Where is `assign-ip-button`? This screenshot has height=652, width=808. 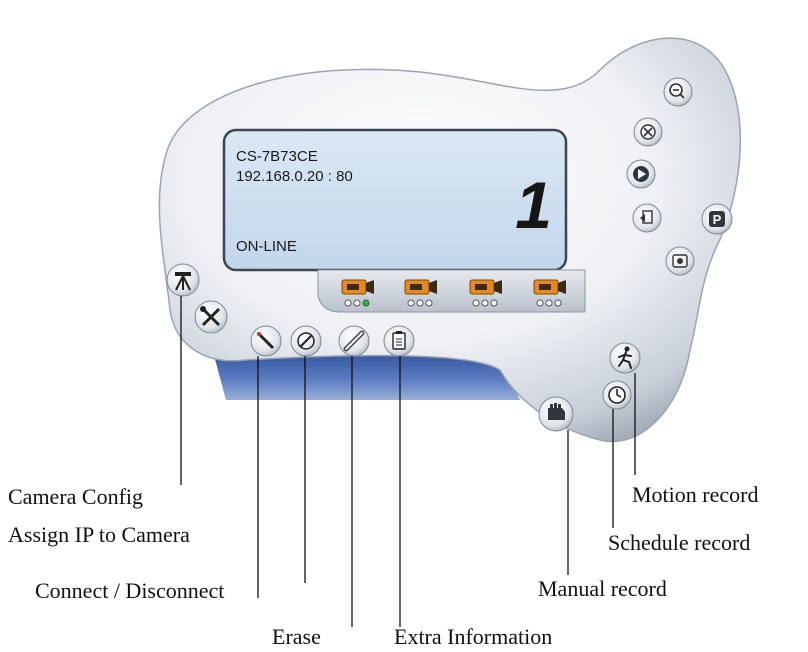
assign-ip-button is located at coordinates (266, 341).